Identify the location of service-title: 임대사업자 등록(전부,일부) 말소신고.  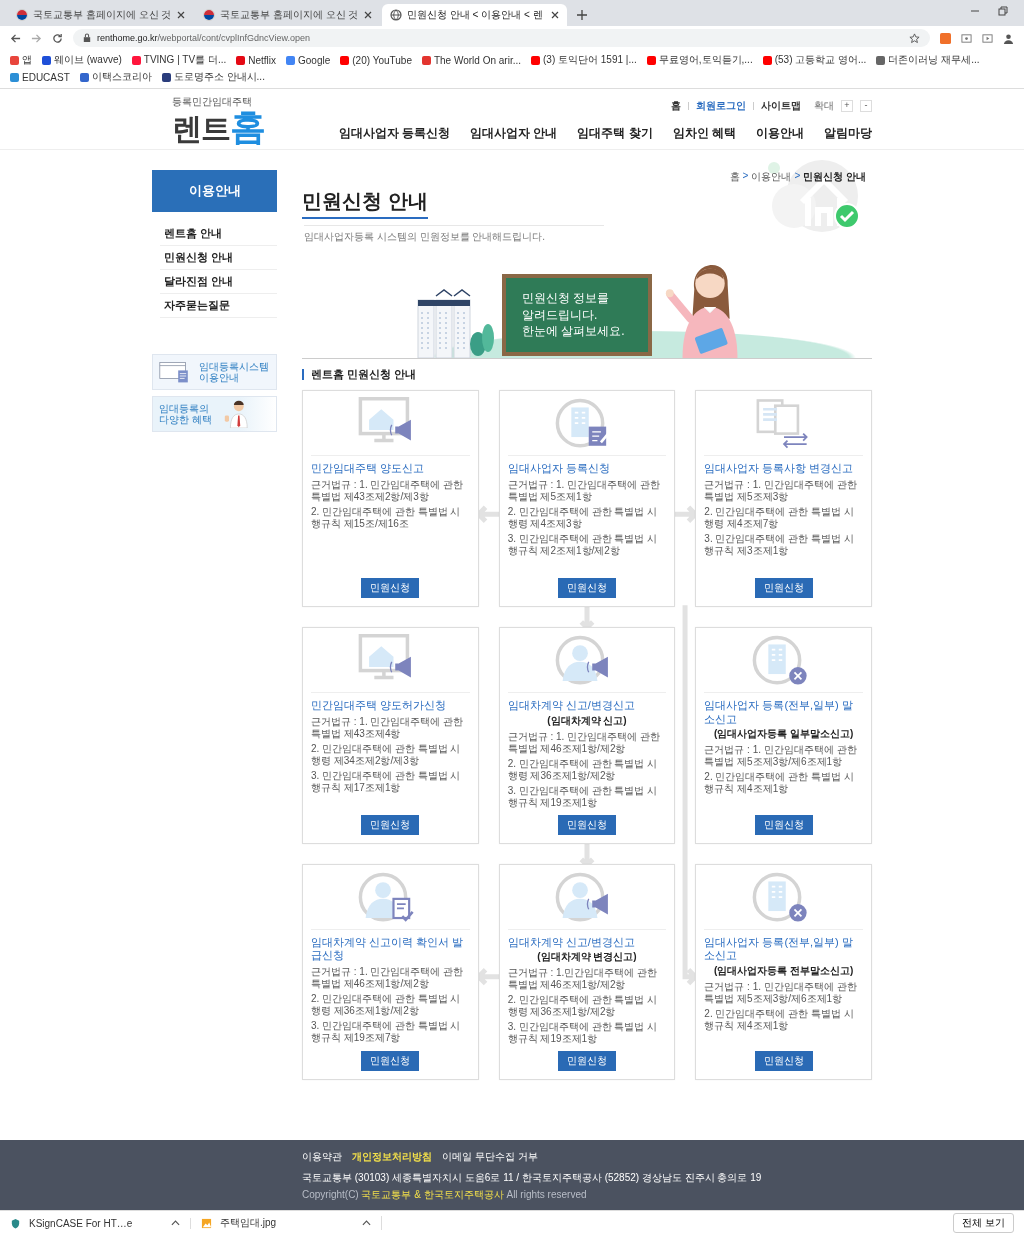
(779, 949).